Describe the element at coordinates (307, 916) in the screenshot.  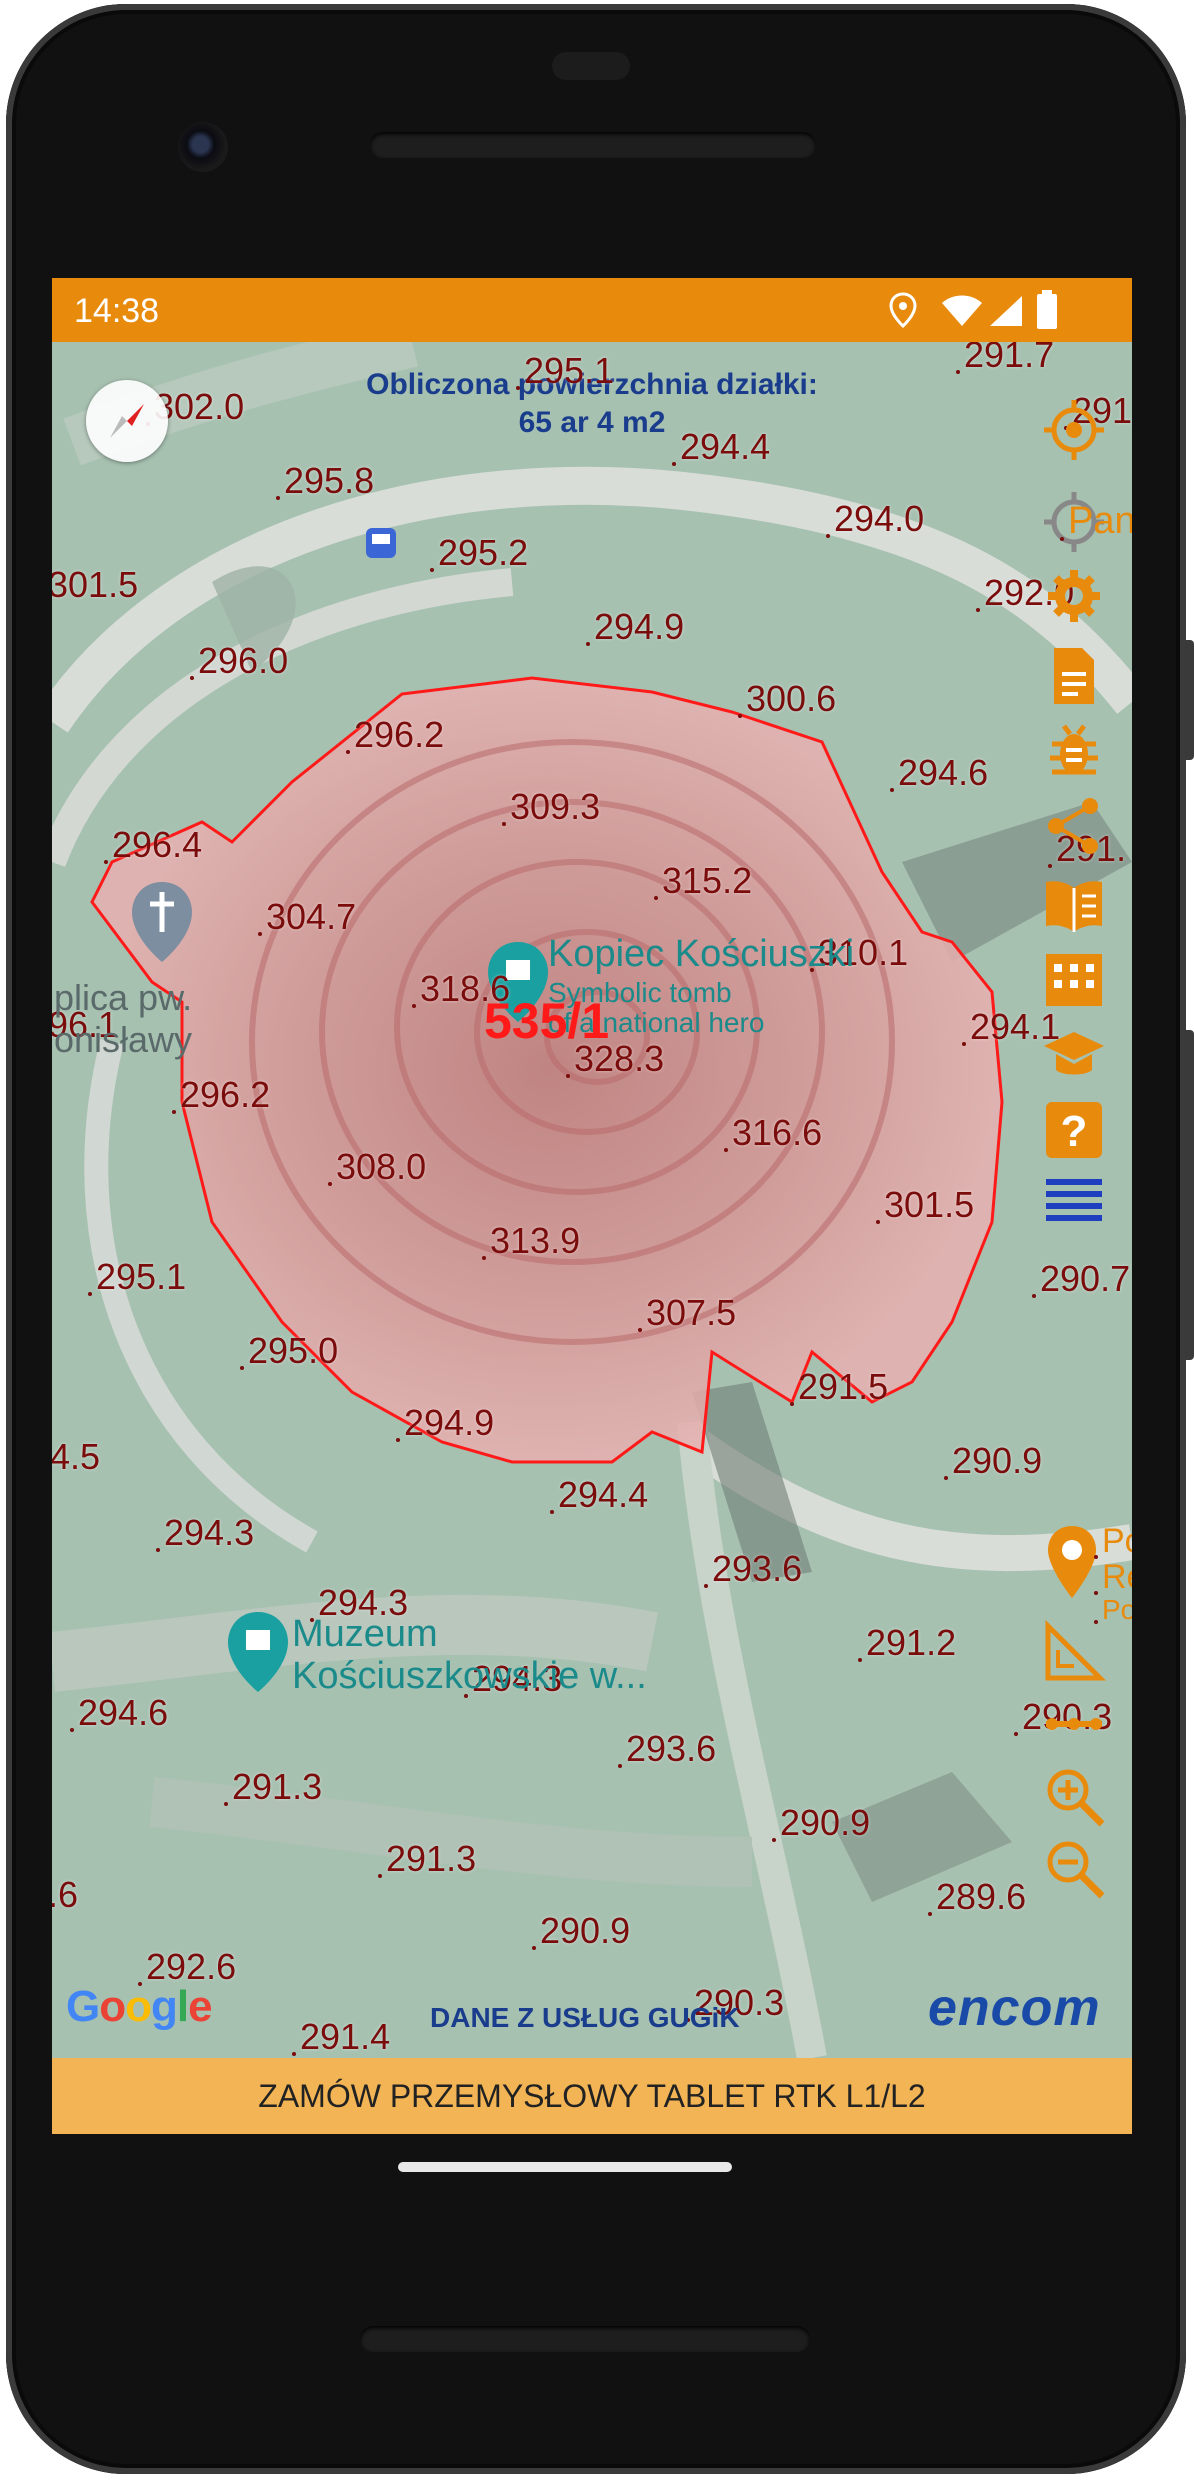
I see `height-label: 304.7` at that location.